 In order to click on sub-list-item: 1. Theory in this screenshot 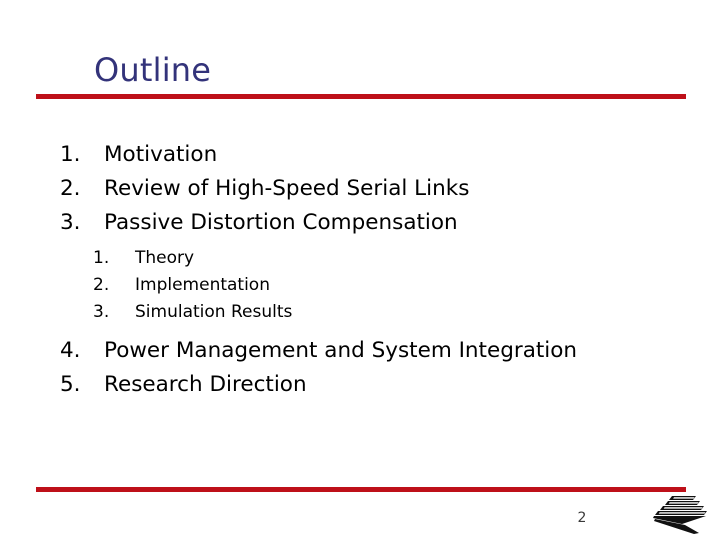, I will do `click(360, 258)`.